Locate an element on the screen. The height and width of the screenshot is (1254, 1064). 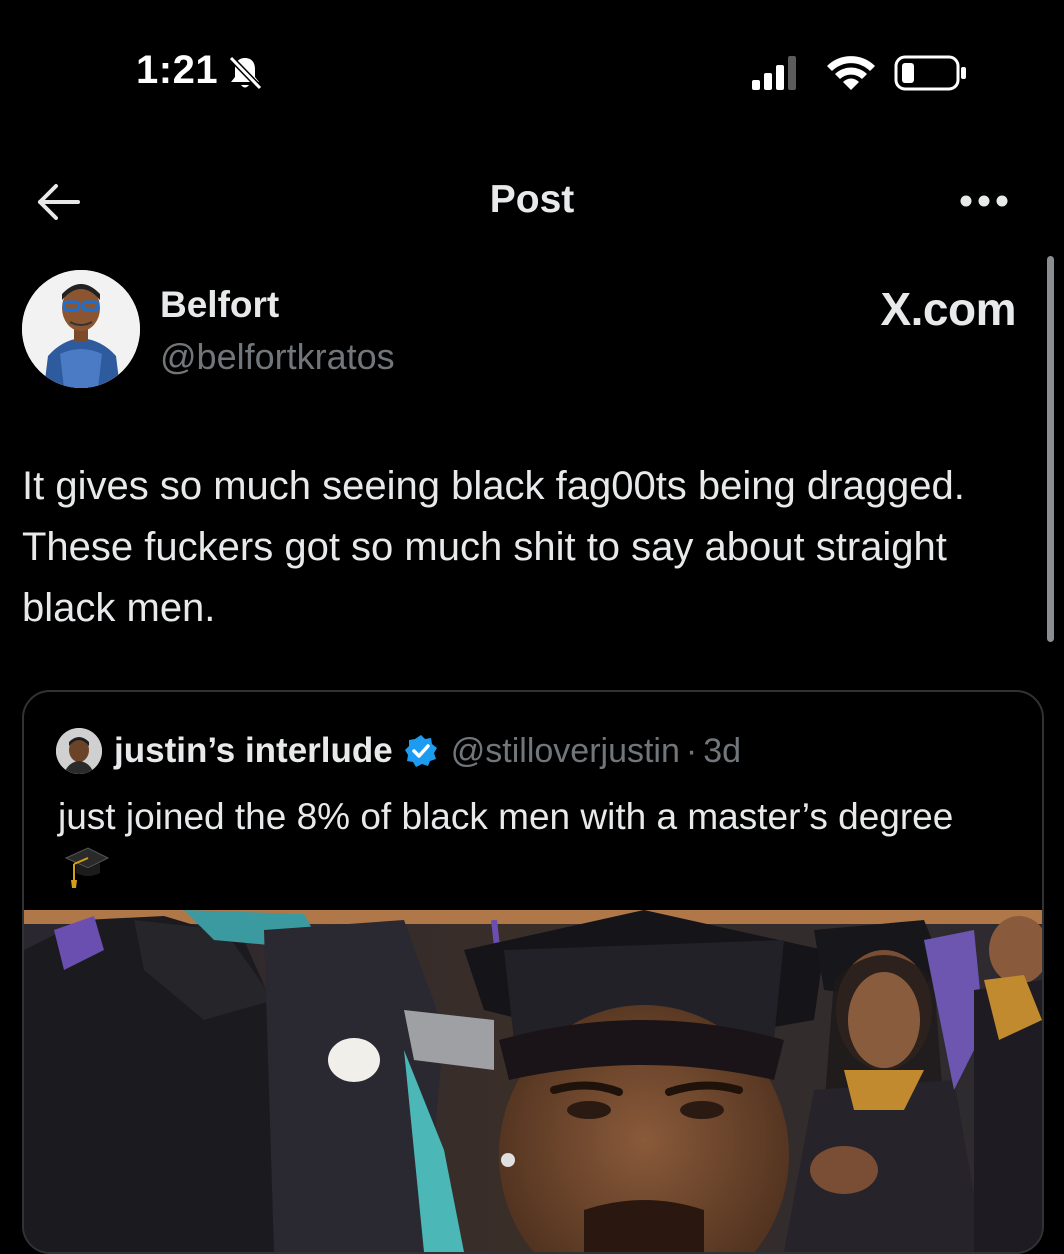
graduation-cap-icon is located at coordinates (87, 867).